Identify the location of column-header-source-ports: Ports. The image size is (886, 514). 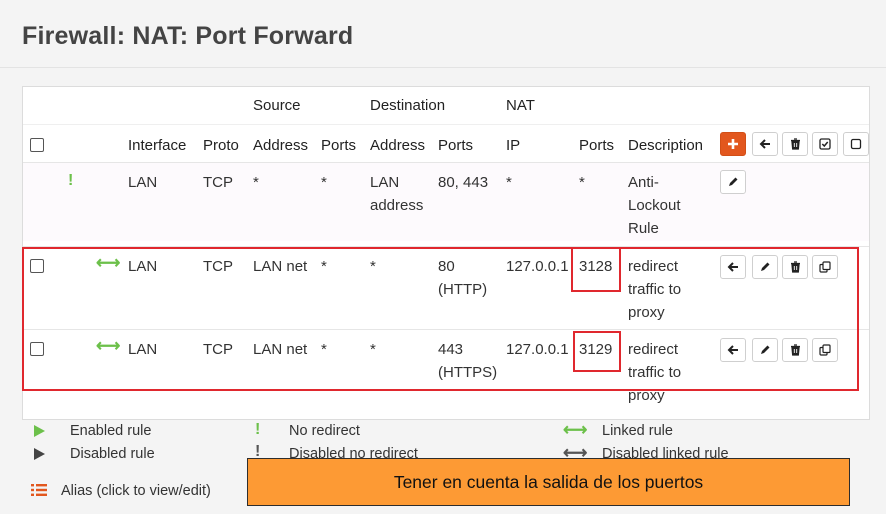
(338, 145).